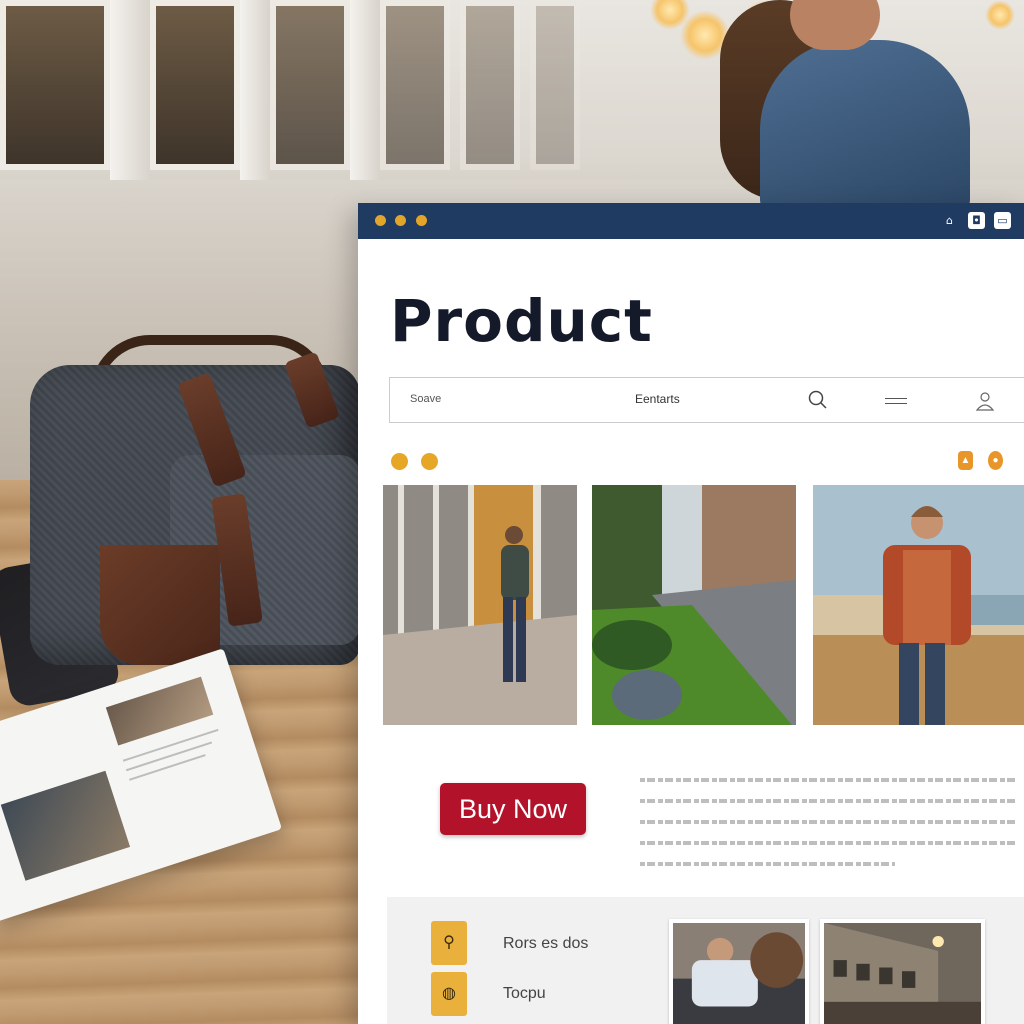  I want to click on product-description-placeholder, so click(827, 830).